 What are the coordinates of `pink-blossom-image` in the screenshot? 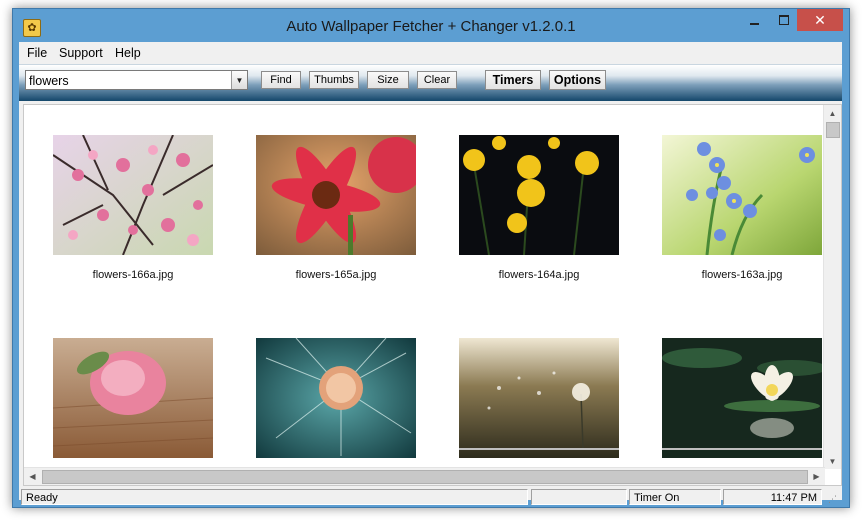 It's located at (133, 195).